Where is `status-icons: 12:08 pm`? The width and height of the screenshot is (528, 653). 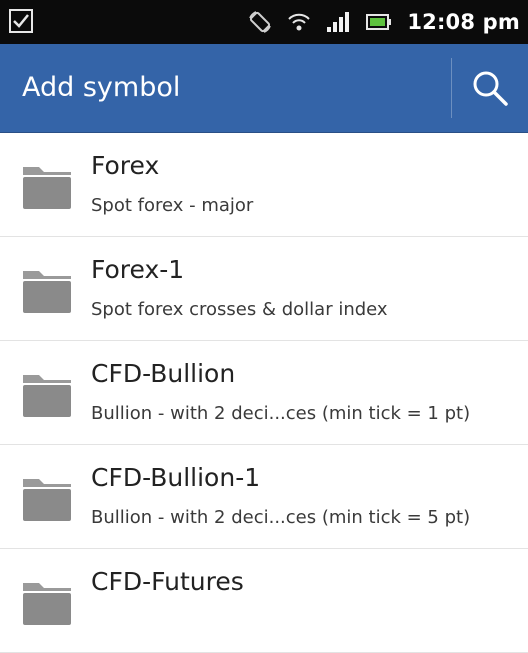 status-icons: 12:08 pm is located at coordinates (383, 22).